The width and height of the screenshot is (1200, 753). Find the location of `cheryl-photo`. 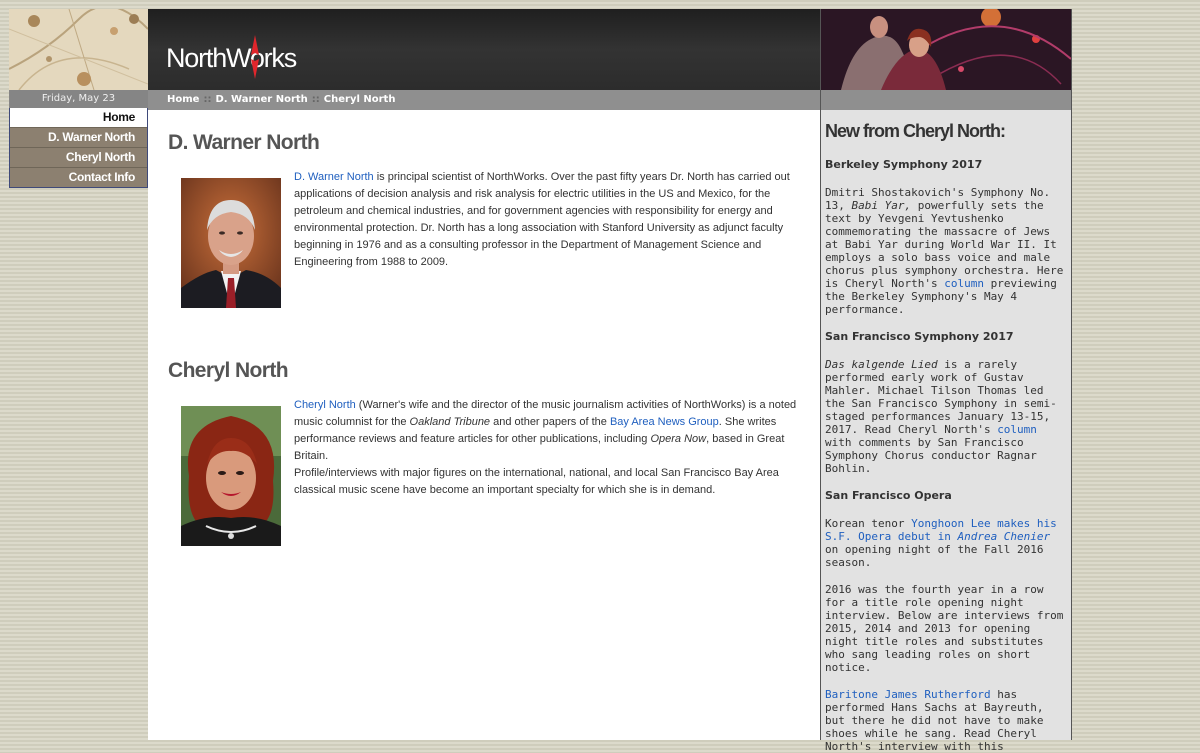

cheryl-photo is located at coordinates (231, 476).